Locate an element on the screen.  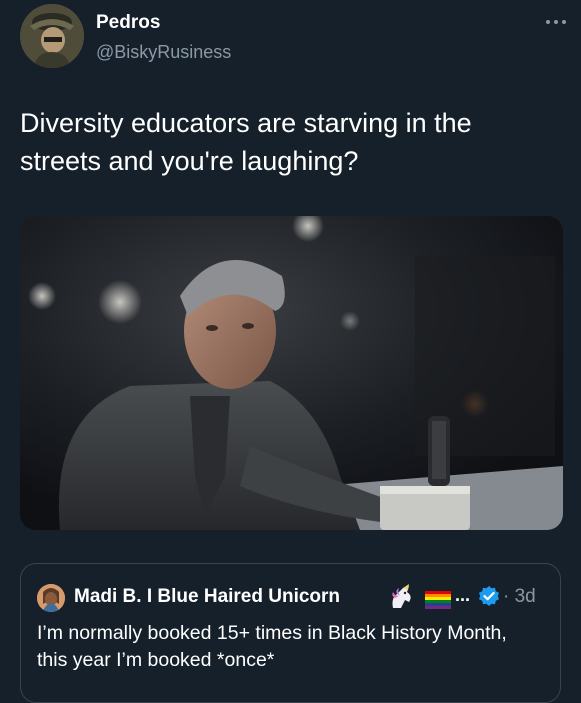
more-horizontal-icon is located at coordinates (556, 19).